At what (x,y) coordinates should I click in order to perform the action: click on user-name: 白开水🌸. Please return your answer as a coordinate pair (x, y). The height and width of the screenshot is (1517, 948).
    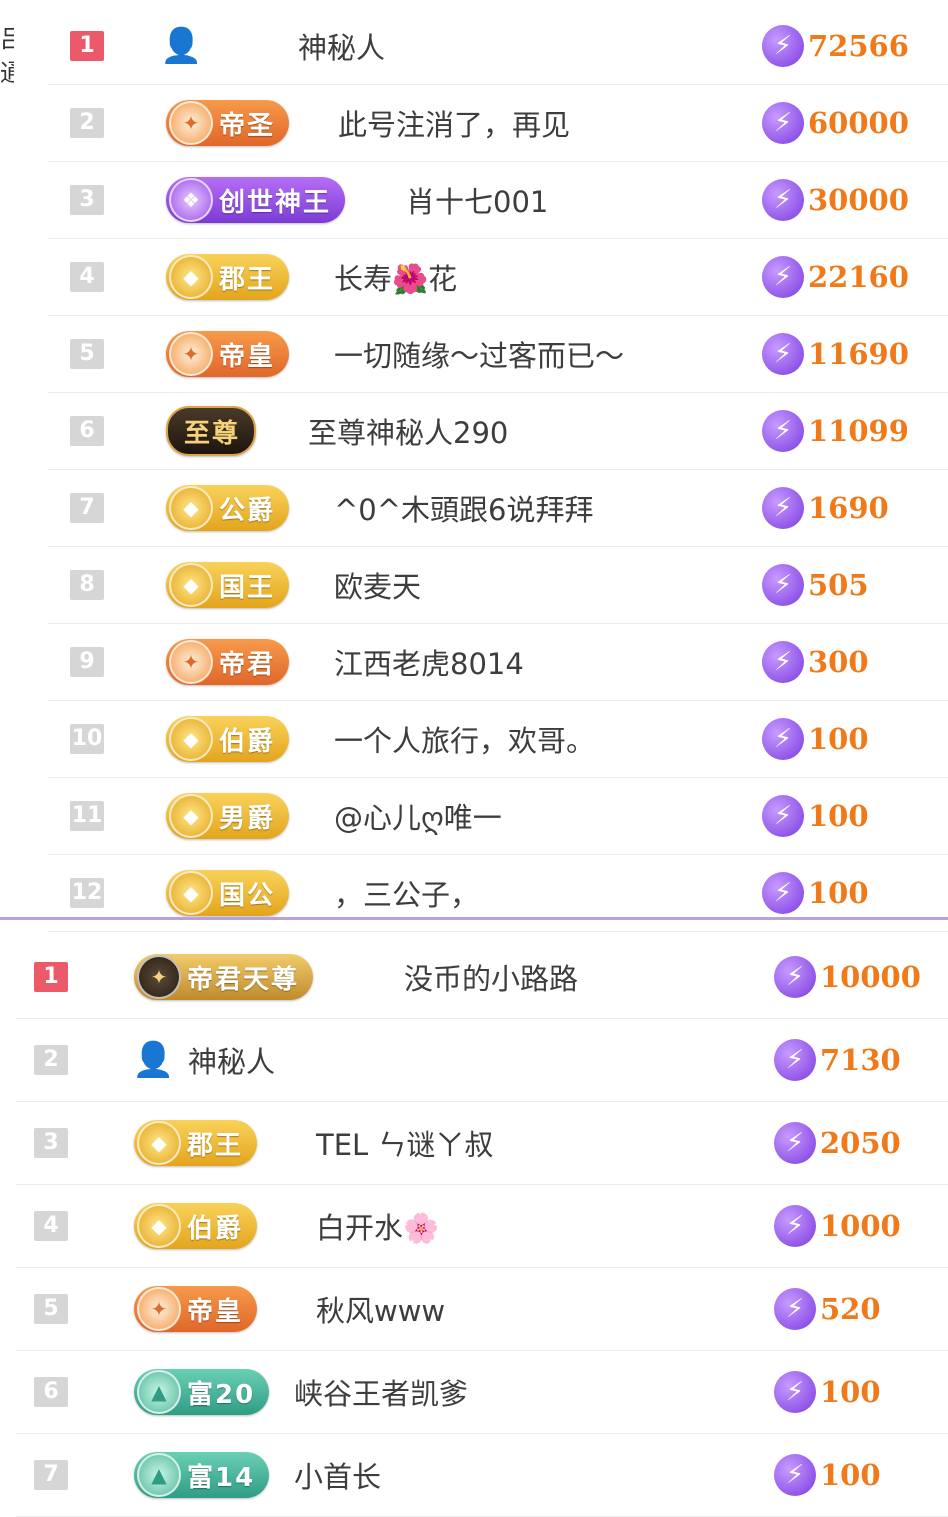
    Looking at the image, I should click on (377, 1226).